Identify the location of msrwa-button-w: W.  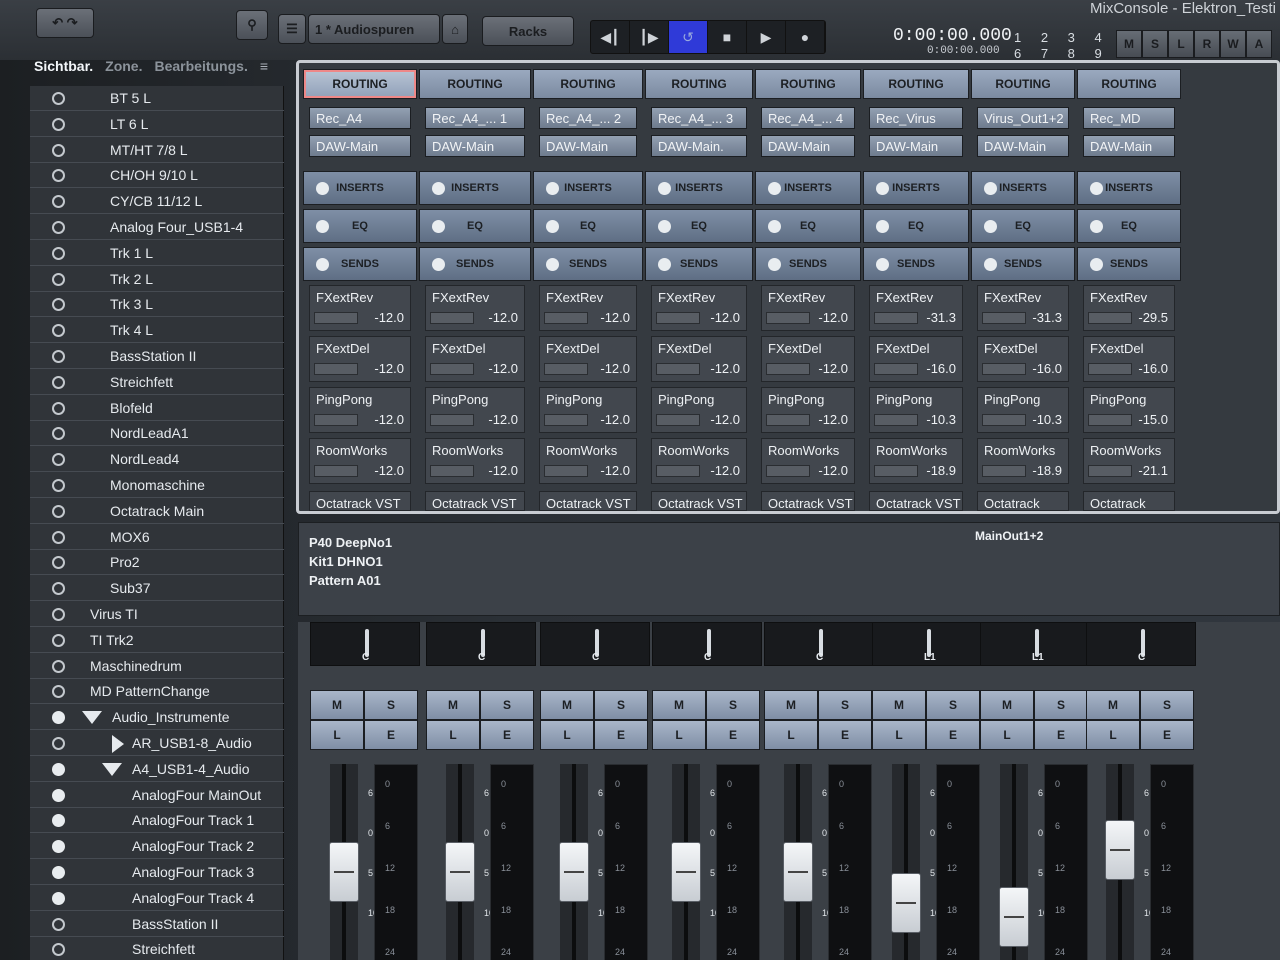
(1233, 44).